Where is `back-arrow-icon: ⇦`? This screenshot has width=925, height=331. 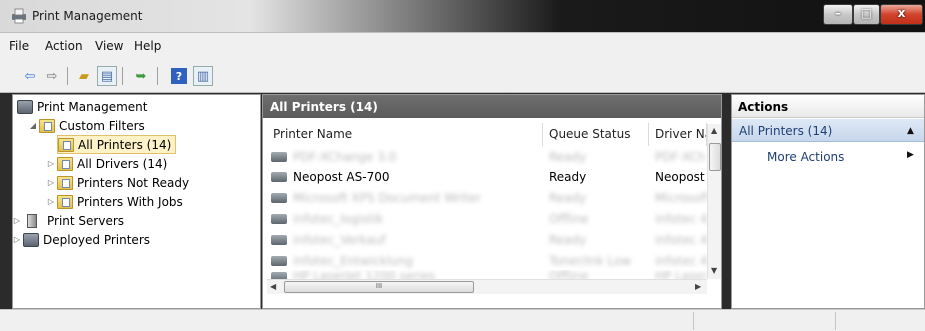
back-arrow-icon: ⇦ is located at coordinates (30, 76).